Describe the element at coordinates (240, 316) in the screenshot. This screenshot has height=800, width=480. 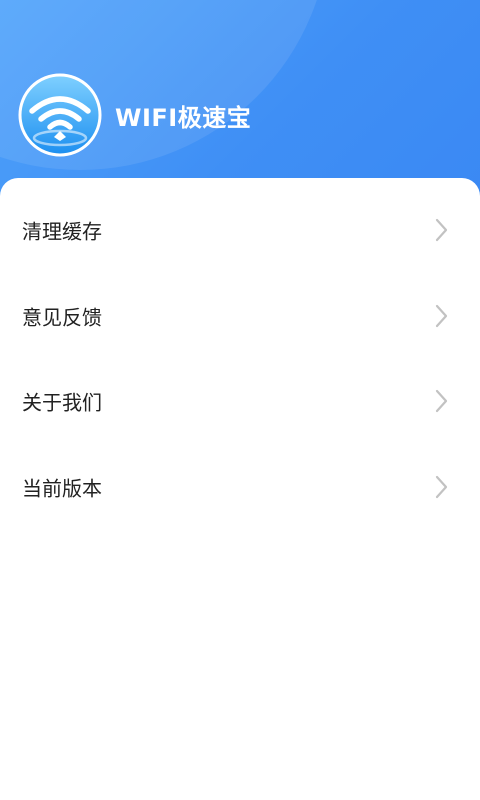
I see `menu-item-feedback: 意见反馈` at that location.